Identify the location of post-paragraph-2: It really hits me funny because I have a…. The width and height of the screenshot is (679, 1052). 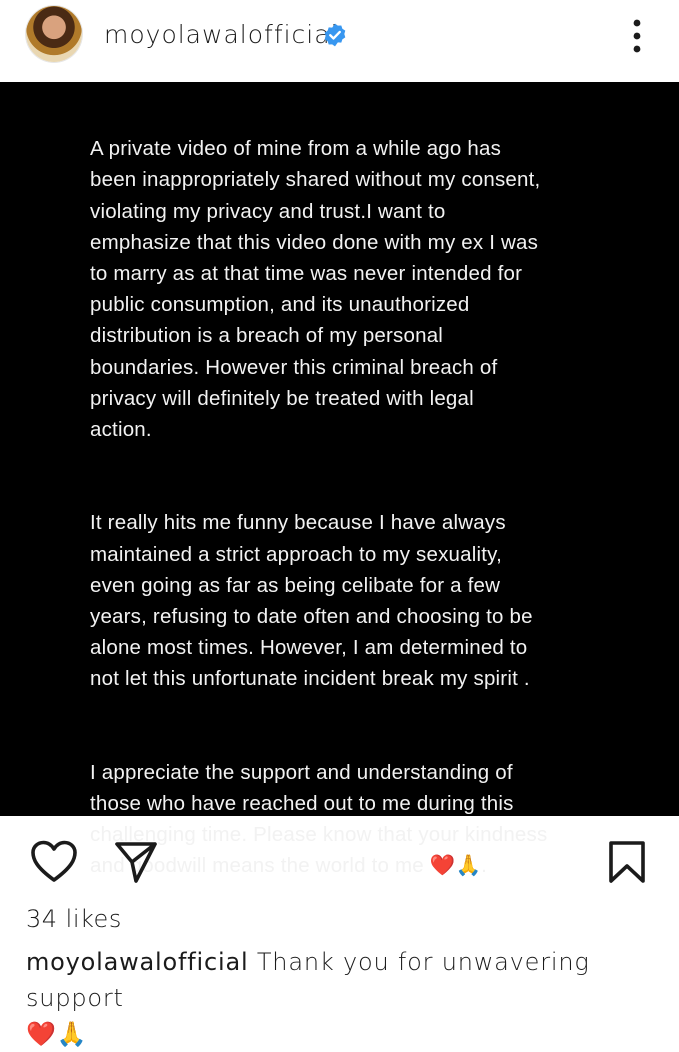
(311, 601).